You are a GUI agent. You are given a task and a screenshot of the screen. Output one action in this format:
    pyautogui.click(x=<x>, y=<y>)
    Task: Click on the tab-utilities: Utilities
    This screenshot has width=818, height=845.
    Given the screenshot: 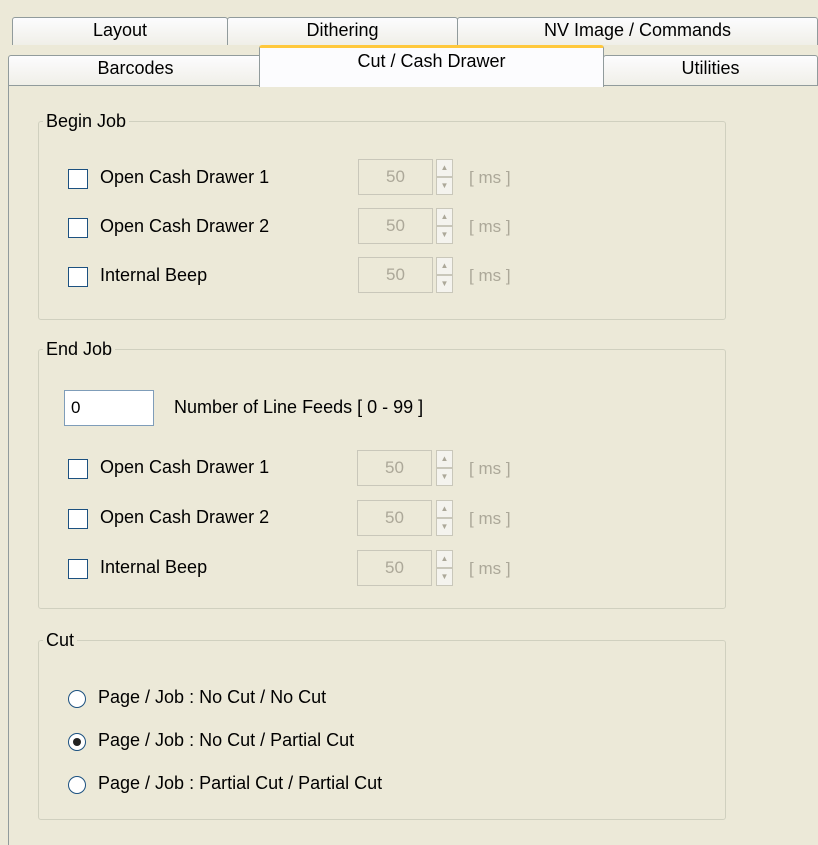 What is the action you would take?
    pyautogui.click(x=710, y=70)
    